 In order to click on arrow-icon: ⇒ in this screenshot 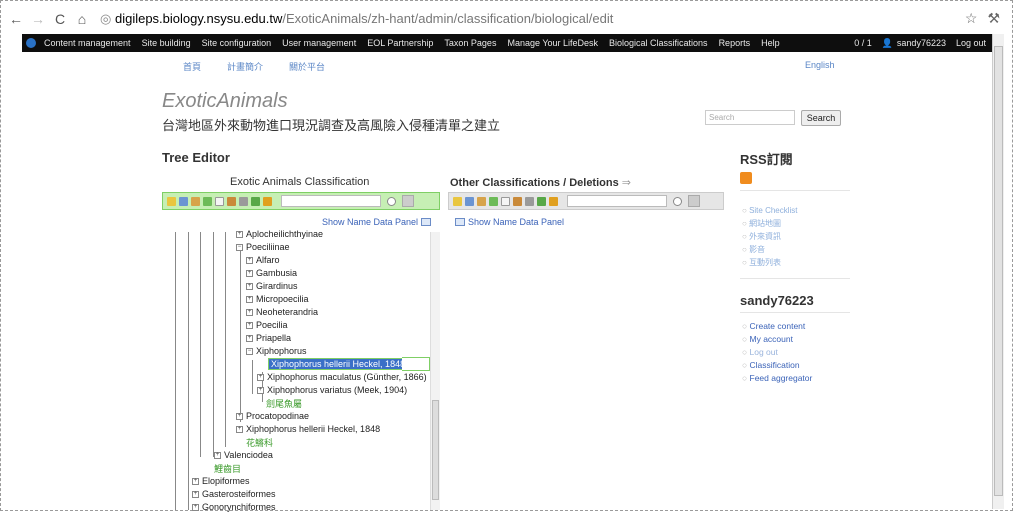, I will do `click(626, 183)`.